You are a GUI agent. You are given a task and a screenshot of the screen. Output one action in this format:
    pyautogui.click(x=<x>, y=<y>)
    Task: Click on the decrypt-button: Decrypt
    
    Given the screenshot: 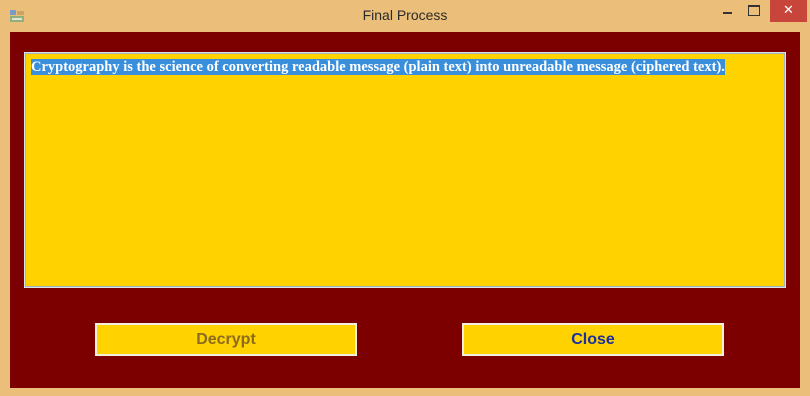 What is the action you would take?
    pyautogui.click(x=226, y=339)
    